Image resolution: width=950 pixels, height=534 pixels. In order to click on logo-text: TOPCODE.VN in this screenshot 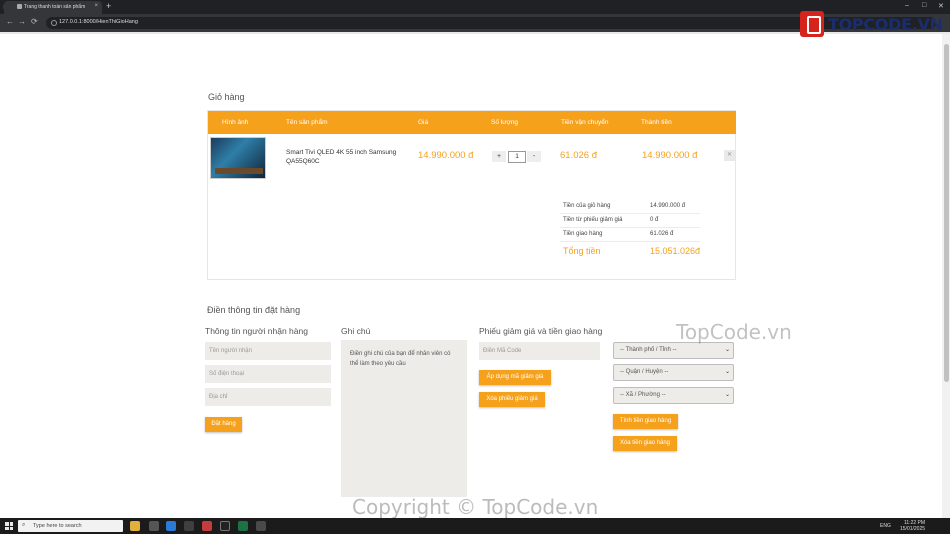, I will do `click(885, 24)`.